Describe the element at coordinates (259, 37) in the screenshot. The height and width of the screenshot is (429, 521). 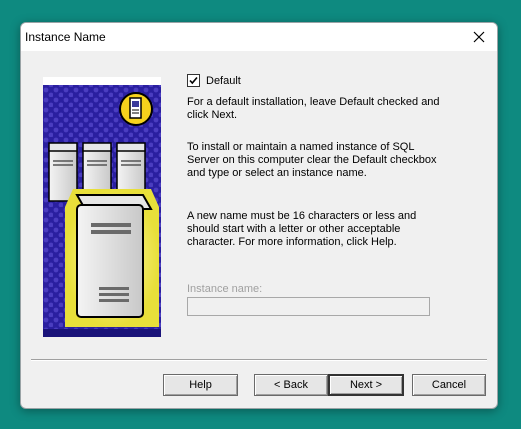
I see `title-bar: Instance Name` at that location.